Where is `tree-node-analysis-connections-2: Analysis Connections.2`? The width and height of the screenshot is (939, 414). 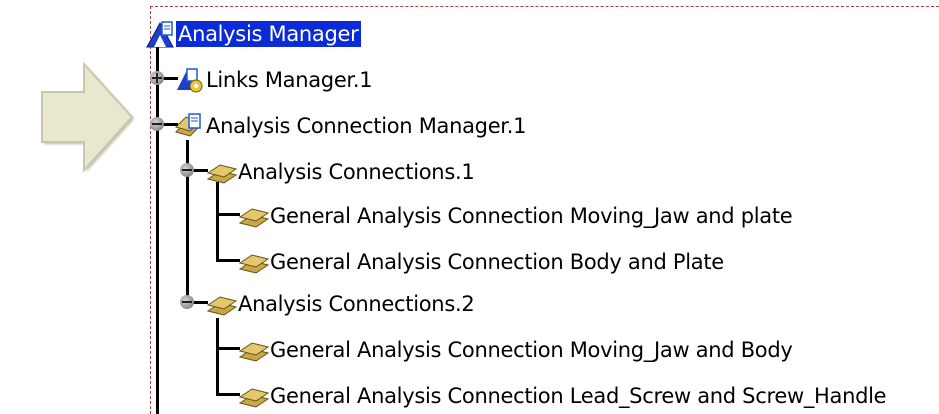 tree-node-analysis-connections-2: Analysis Connections.2 is located at coordinates (340, 304).